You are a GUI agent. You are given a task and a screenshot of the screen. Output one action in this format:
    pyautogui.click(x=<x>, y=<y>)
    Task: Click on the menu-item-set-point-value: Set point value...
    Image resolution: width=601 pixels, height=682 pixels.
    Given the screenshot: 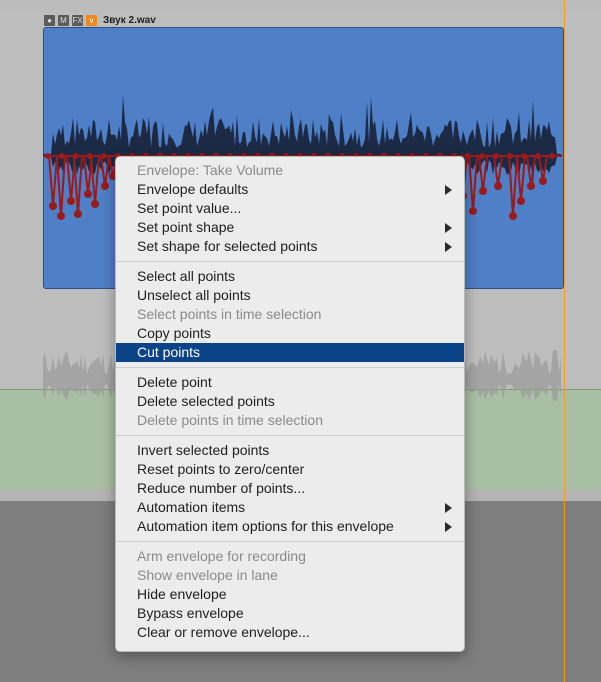 What is the action you would take?
    pyautogui.click(x=290, y=208)
    